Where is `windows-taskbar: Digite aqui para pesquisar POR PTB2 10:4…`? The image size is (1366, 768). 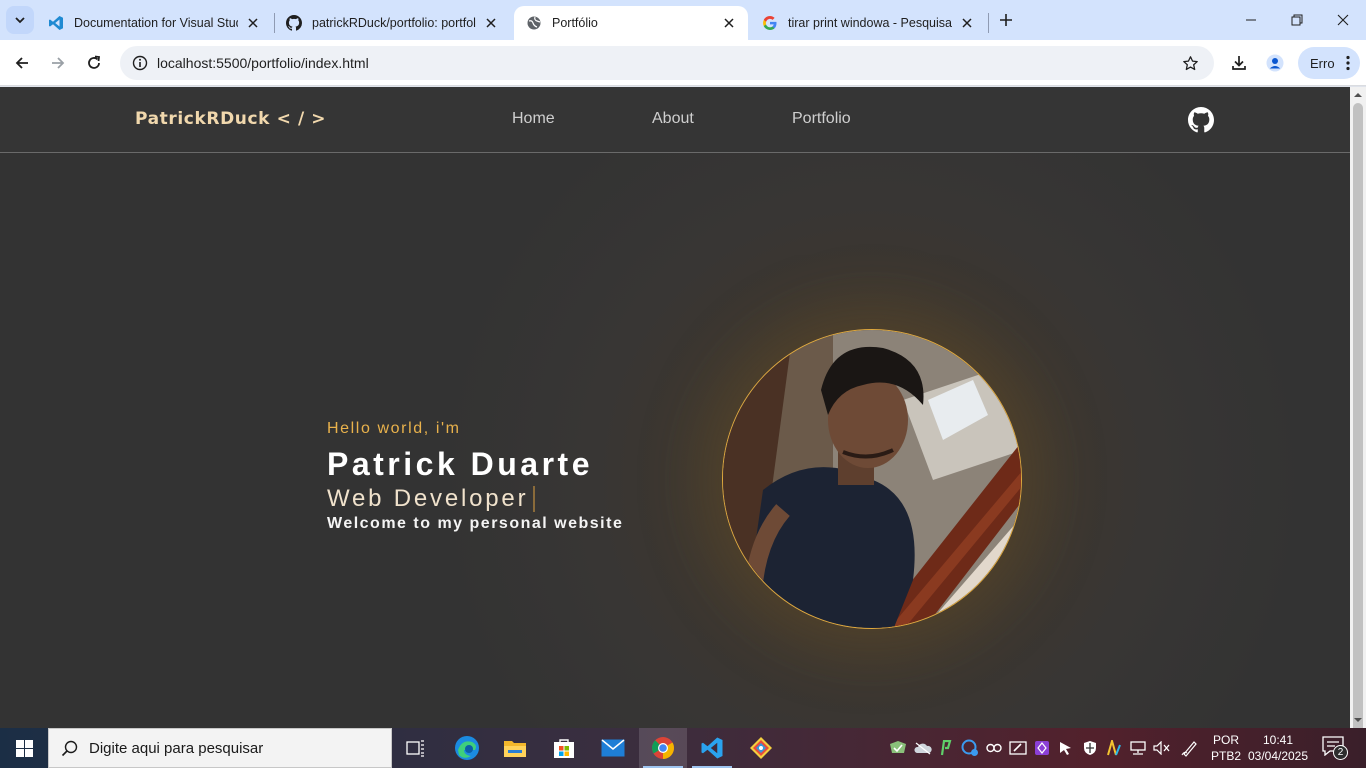
windows-taskbar: Digite aqui para pesquisar POR PTB2 10:4… is located at coordinates (683, 748).